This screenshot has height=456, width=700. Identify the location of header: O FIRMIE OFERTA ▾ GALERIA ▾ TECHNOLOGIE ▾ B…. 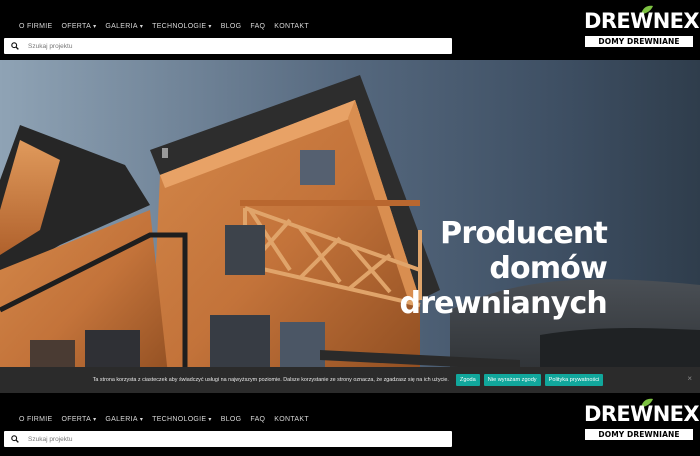
(350, 30).